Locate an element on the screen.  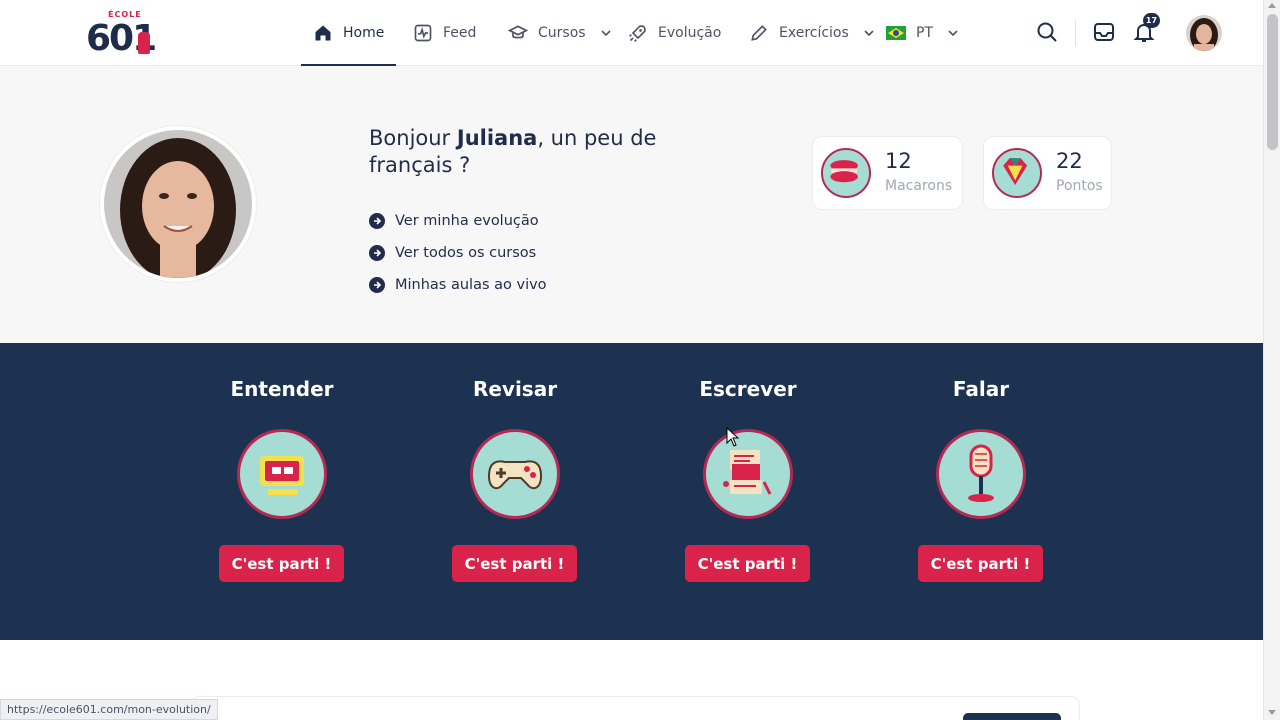
scroll-down-arrow-icon is located at coordinates (1272, 712).